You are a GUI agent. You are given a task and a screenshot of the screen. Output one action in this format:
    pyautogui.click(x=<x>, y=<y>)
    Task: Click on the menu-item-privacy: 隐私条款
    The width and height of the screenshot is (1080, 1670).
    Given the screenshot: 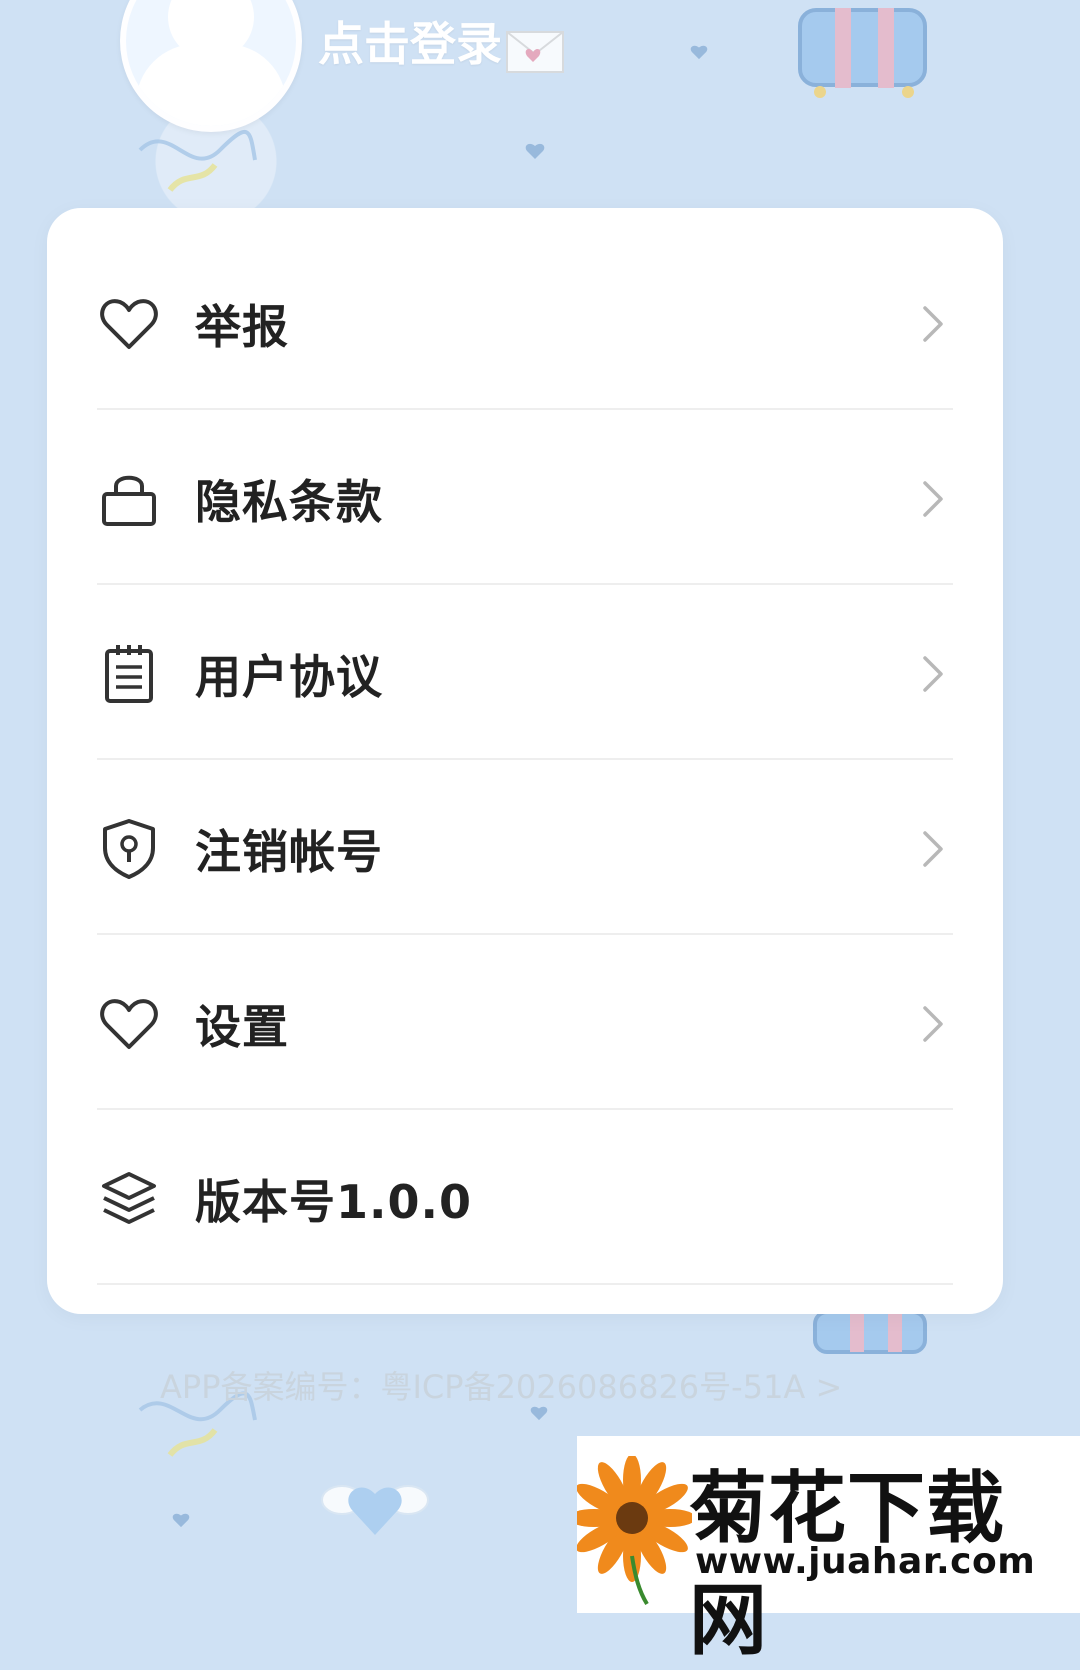 What is the action you would take?
    pyautogui.click(x=525, y=498)
    